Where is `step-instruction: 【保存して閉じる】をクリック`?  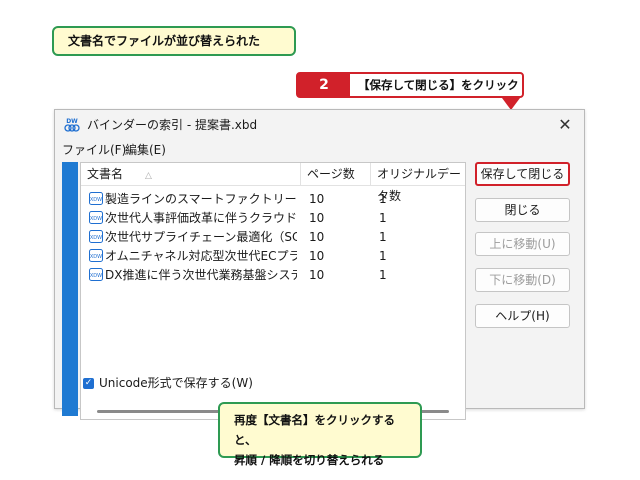 step-instruction: 【保存して閉じる】をクリック is located at coordinates (438, 85).